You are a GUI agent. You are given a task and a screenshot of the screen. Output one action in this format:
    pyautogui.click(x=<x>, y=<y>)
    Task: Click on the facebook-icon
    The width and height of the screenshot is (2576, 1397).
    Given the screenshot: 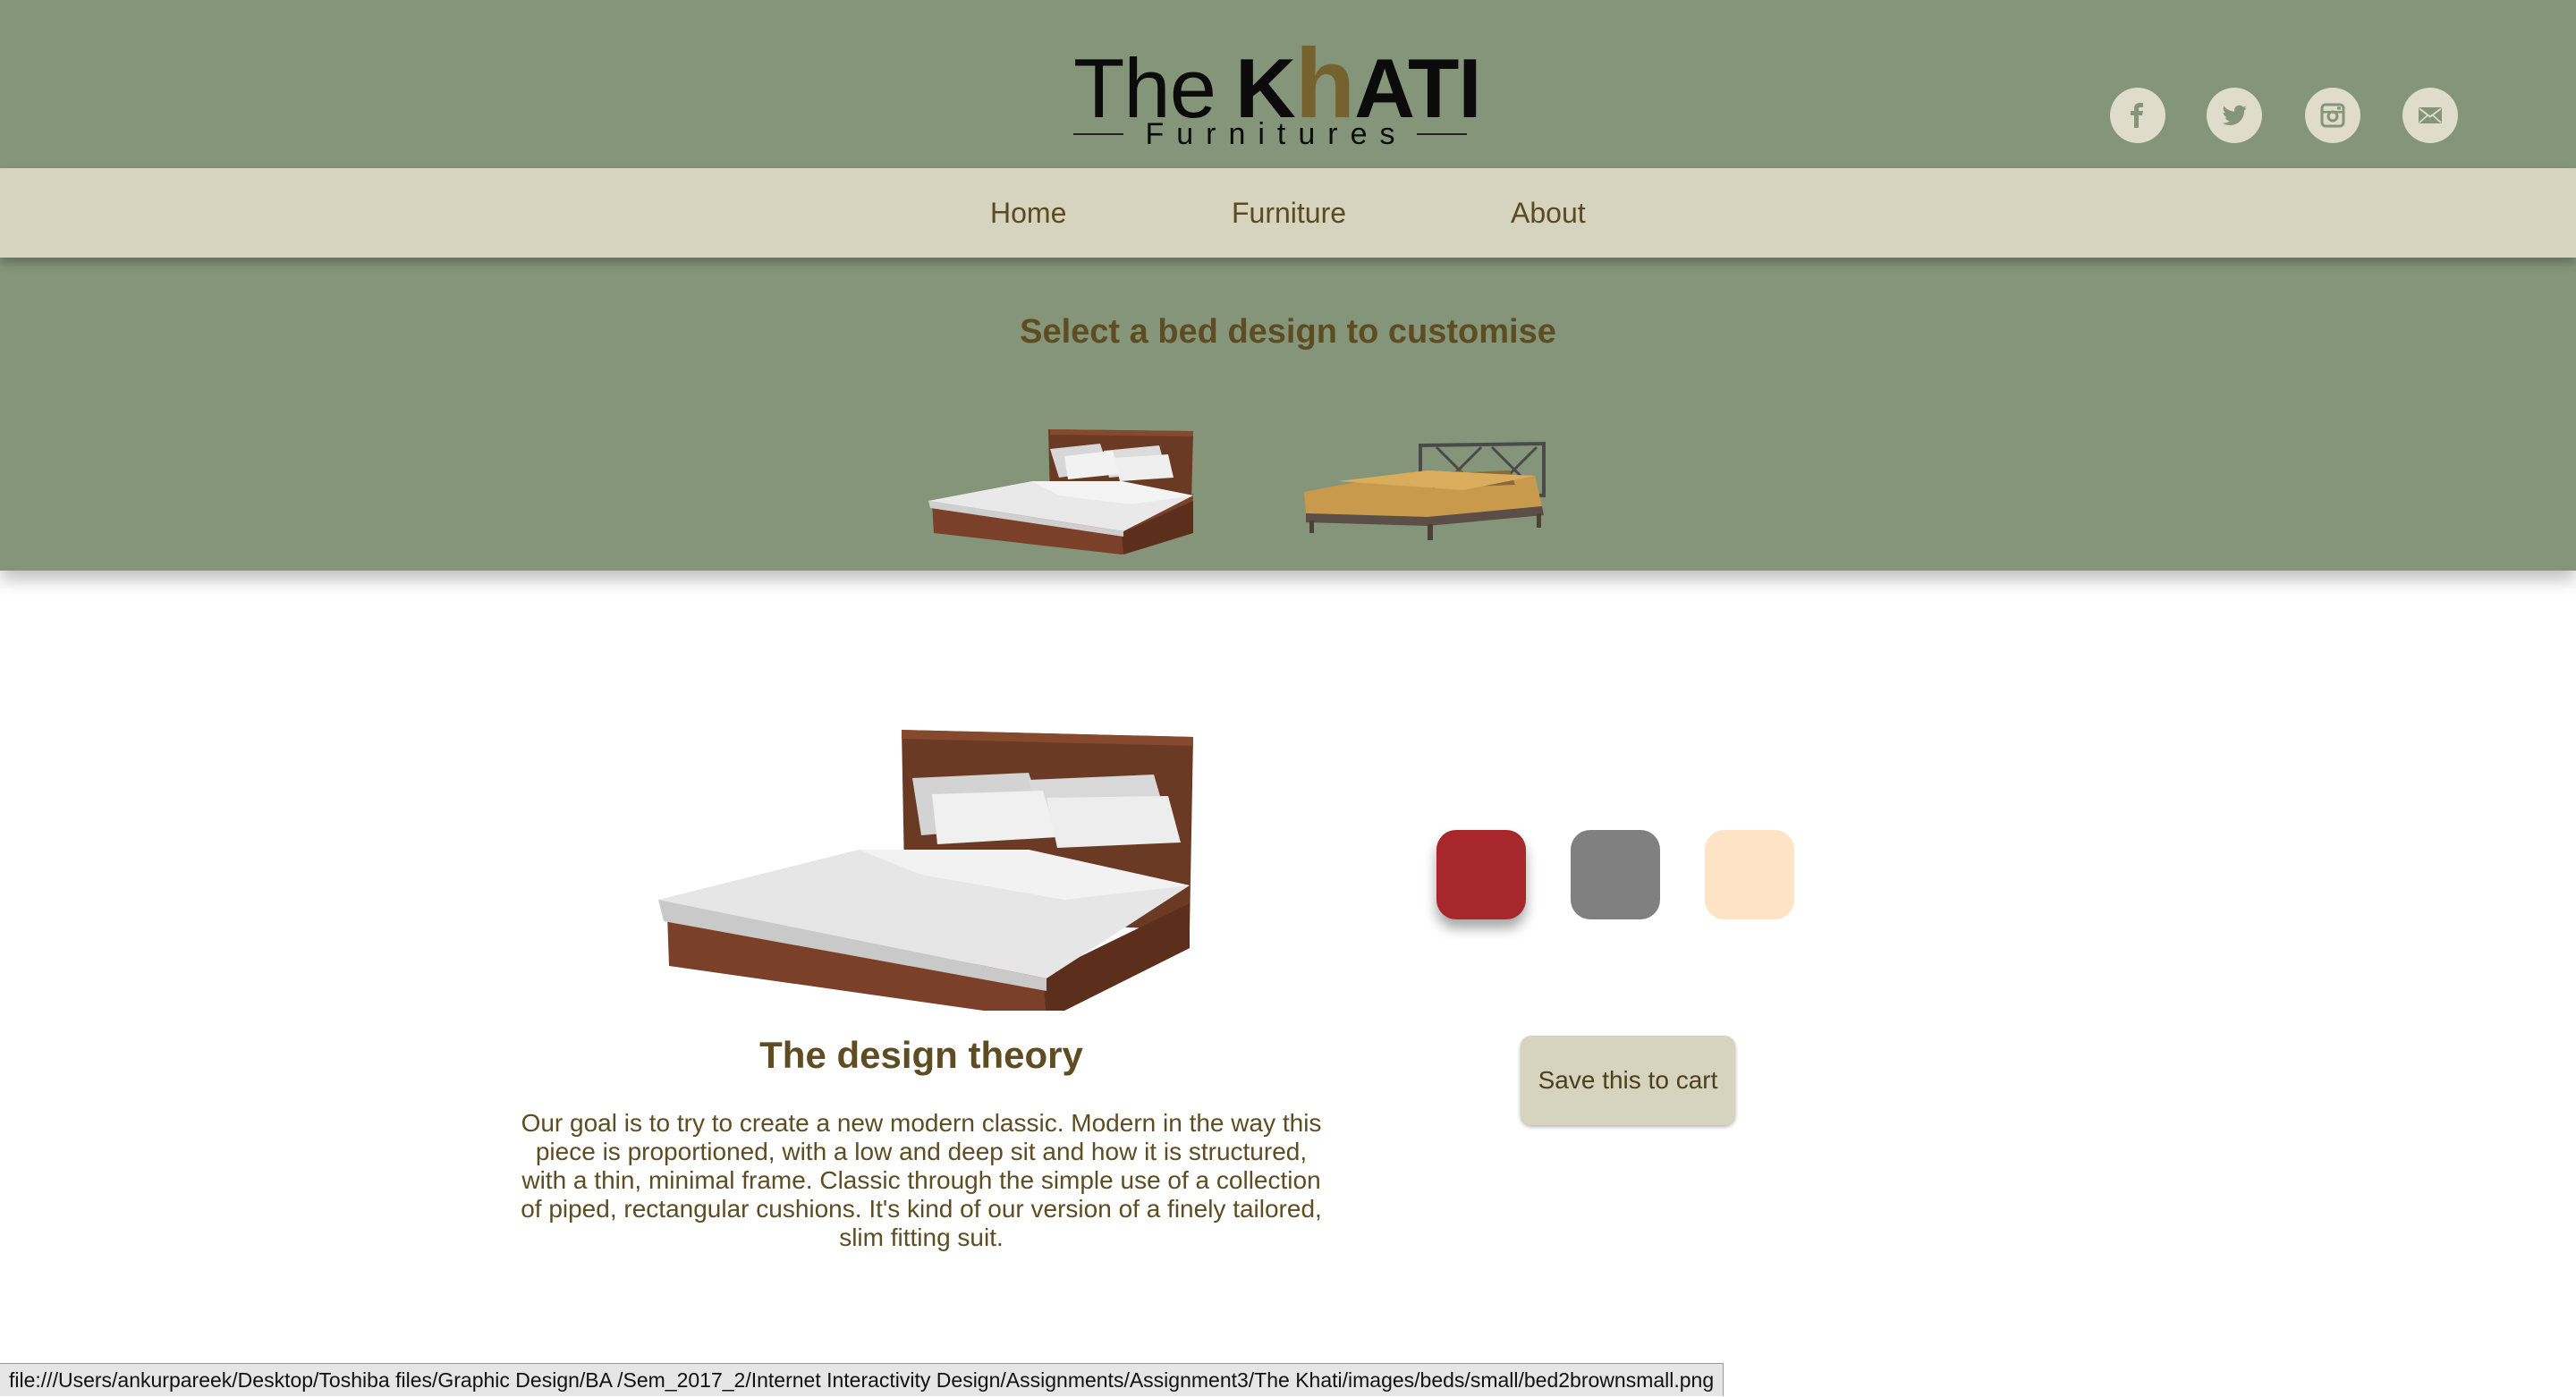 What is the action you would take?
    pyautogui.click(x=2137, y=115)
    